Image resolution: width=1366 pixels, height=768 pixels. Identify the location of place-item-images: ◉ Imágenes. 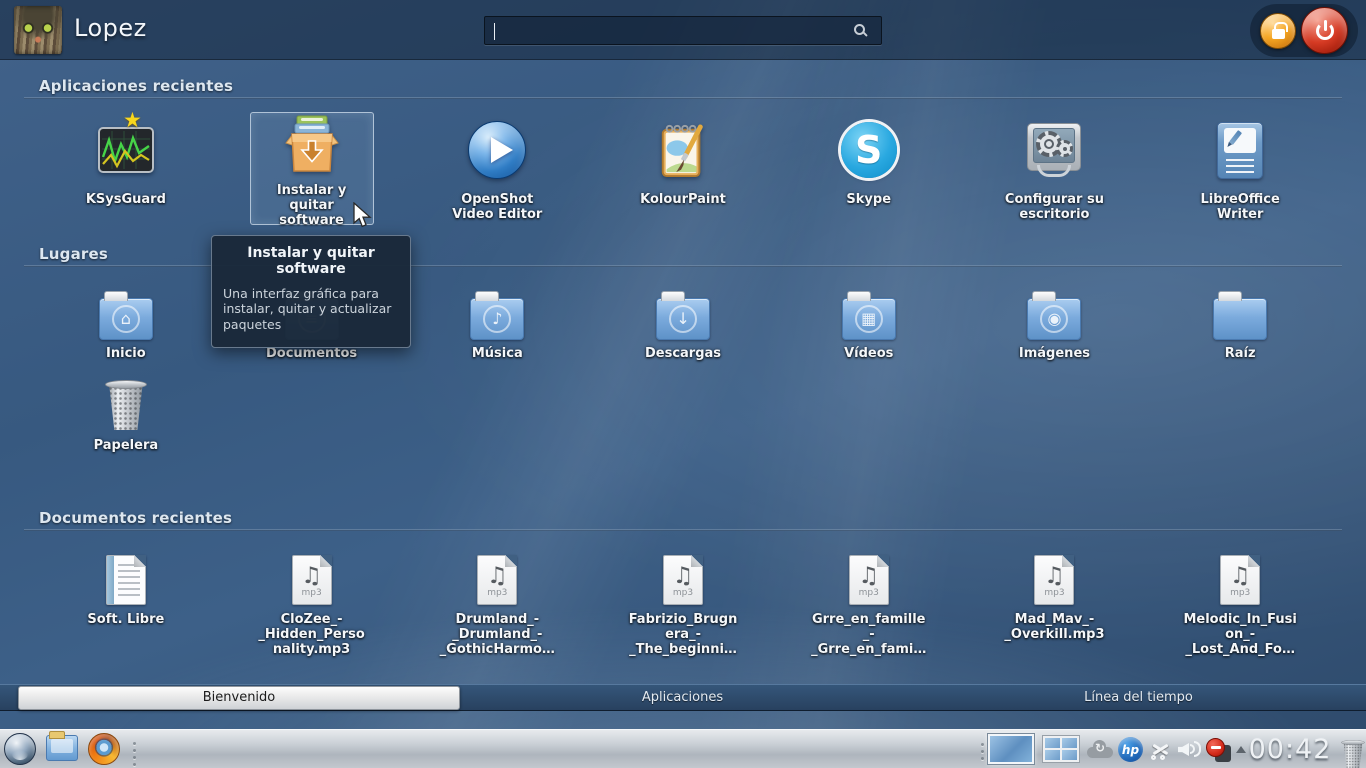
(1055, 323).